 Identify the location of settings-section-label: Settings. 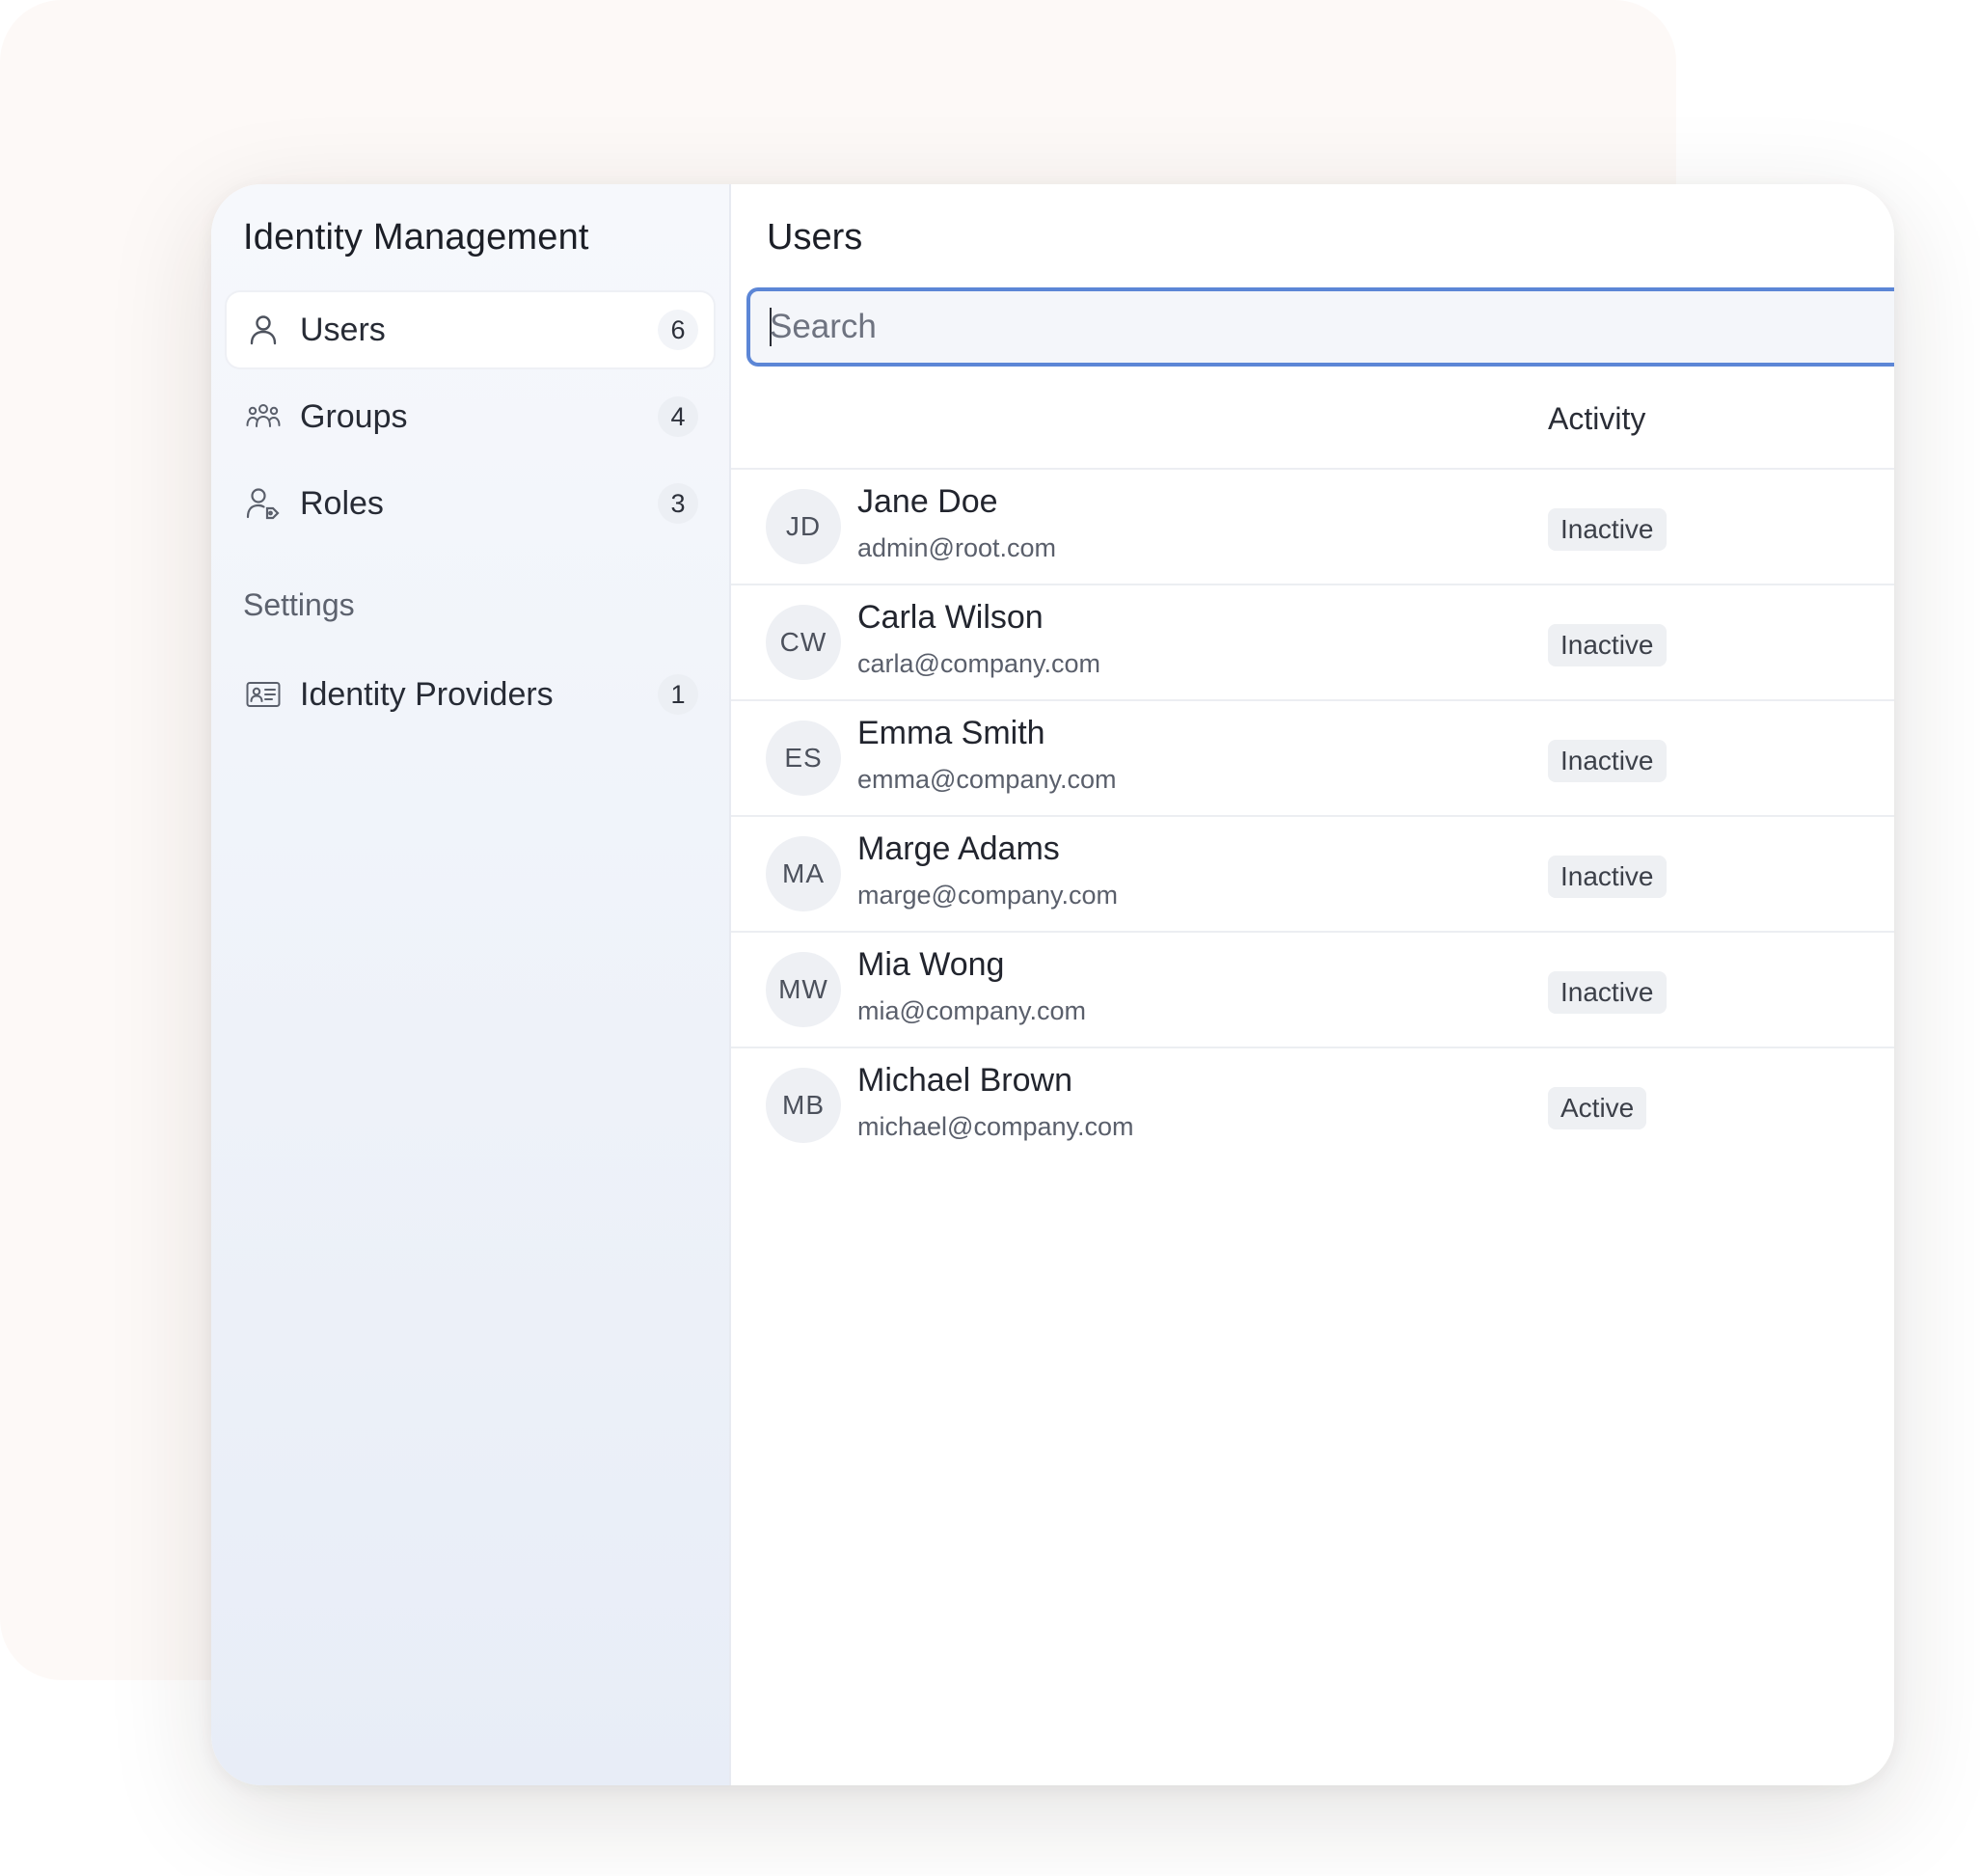
(299, 604).